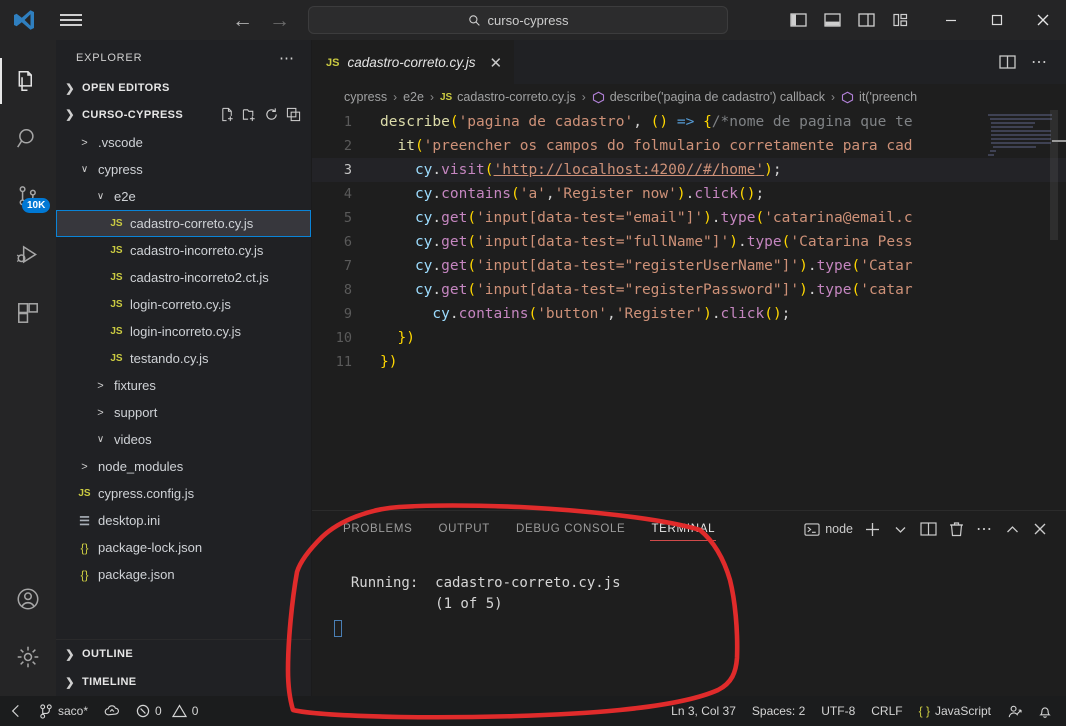 The width and height of the screenshot is (1066, 726). What do you see at coordinates (798, 20) in the screenshot?
I see `toggle-primary-sidebar-icon` at bounding box center [798, 20].